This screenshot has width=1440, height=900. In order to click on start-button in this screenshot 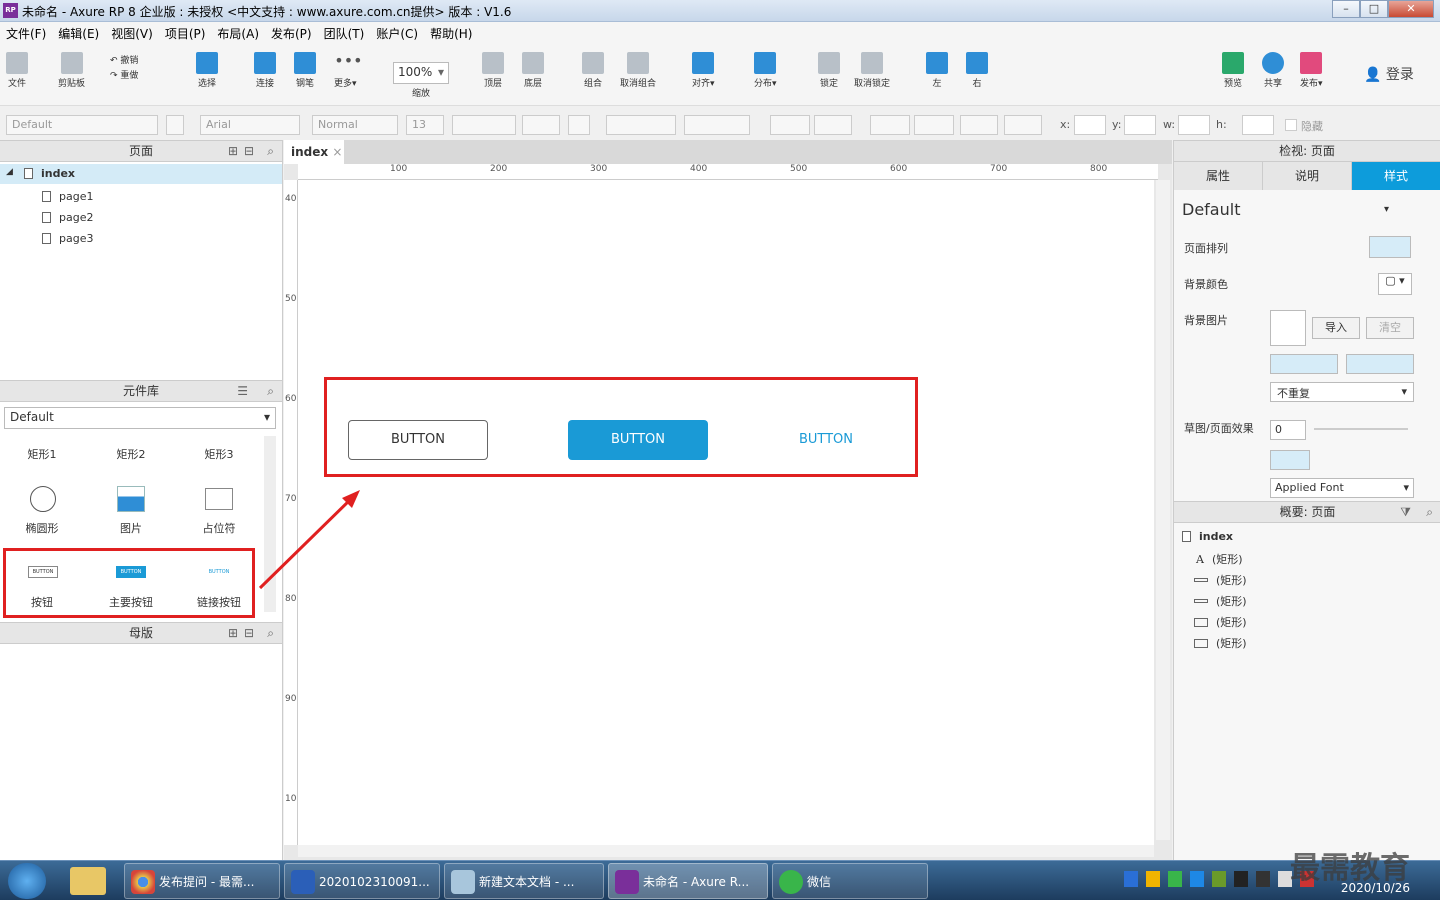, I will do `click(27, 881)`.